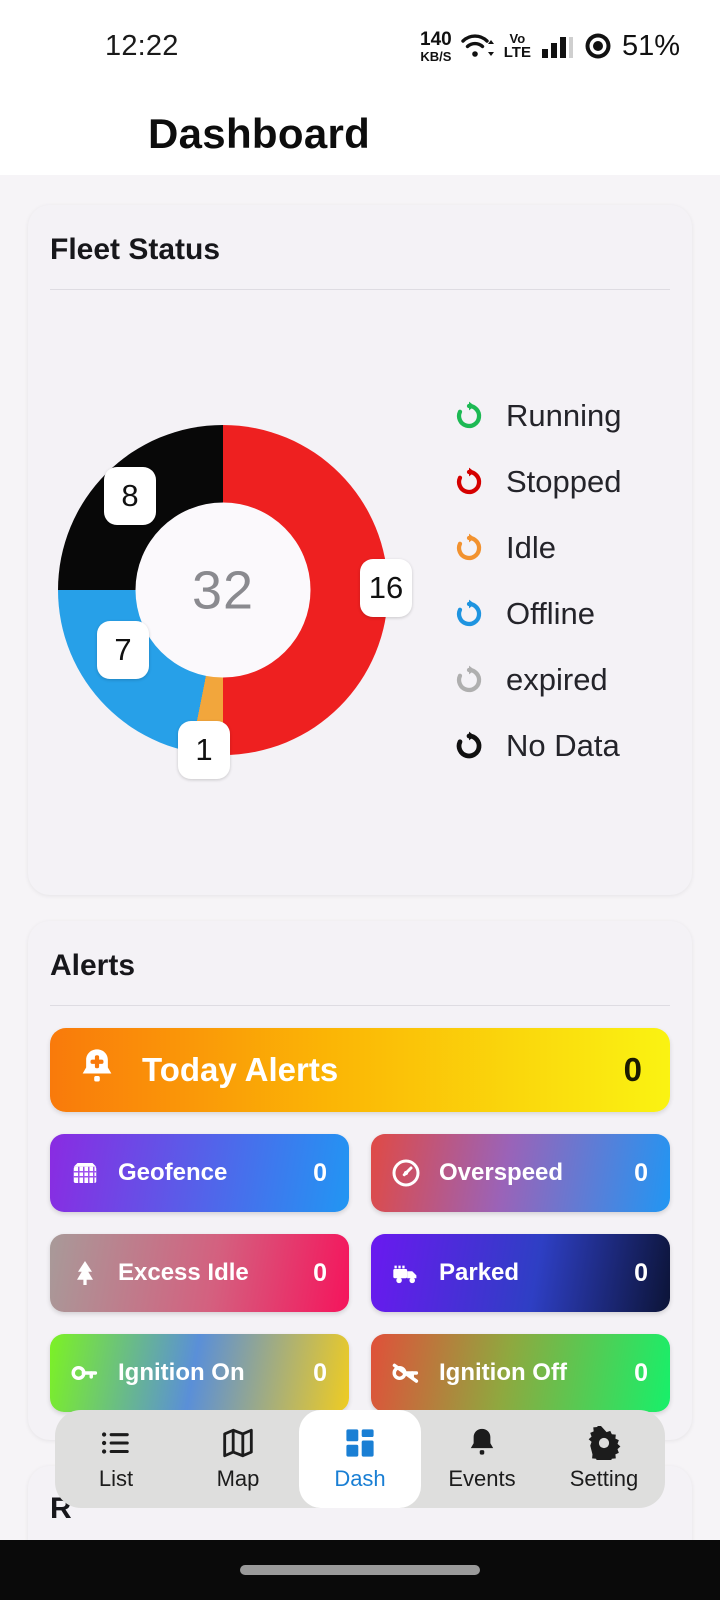 The height and width of the screenshot is (1600, 720). I want to click on legend-item-offline: Offline, so click(538, 614).